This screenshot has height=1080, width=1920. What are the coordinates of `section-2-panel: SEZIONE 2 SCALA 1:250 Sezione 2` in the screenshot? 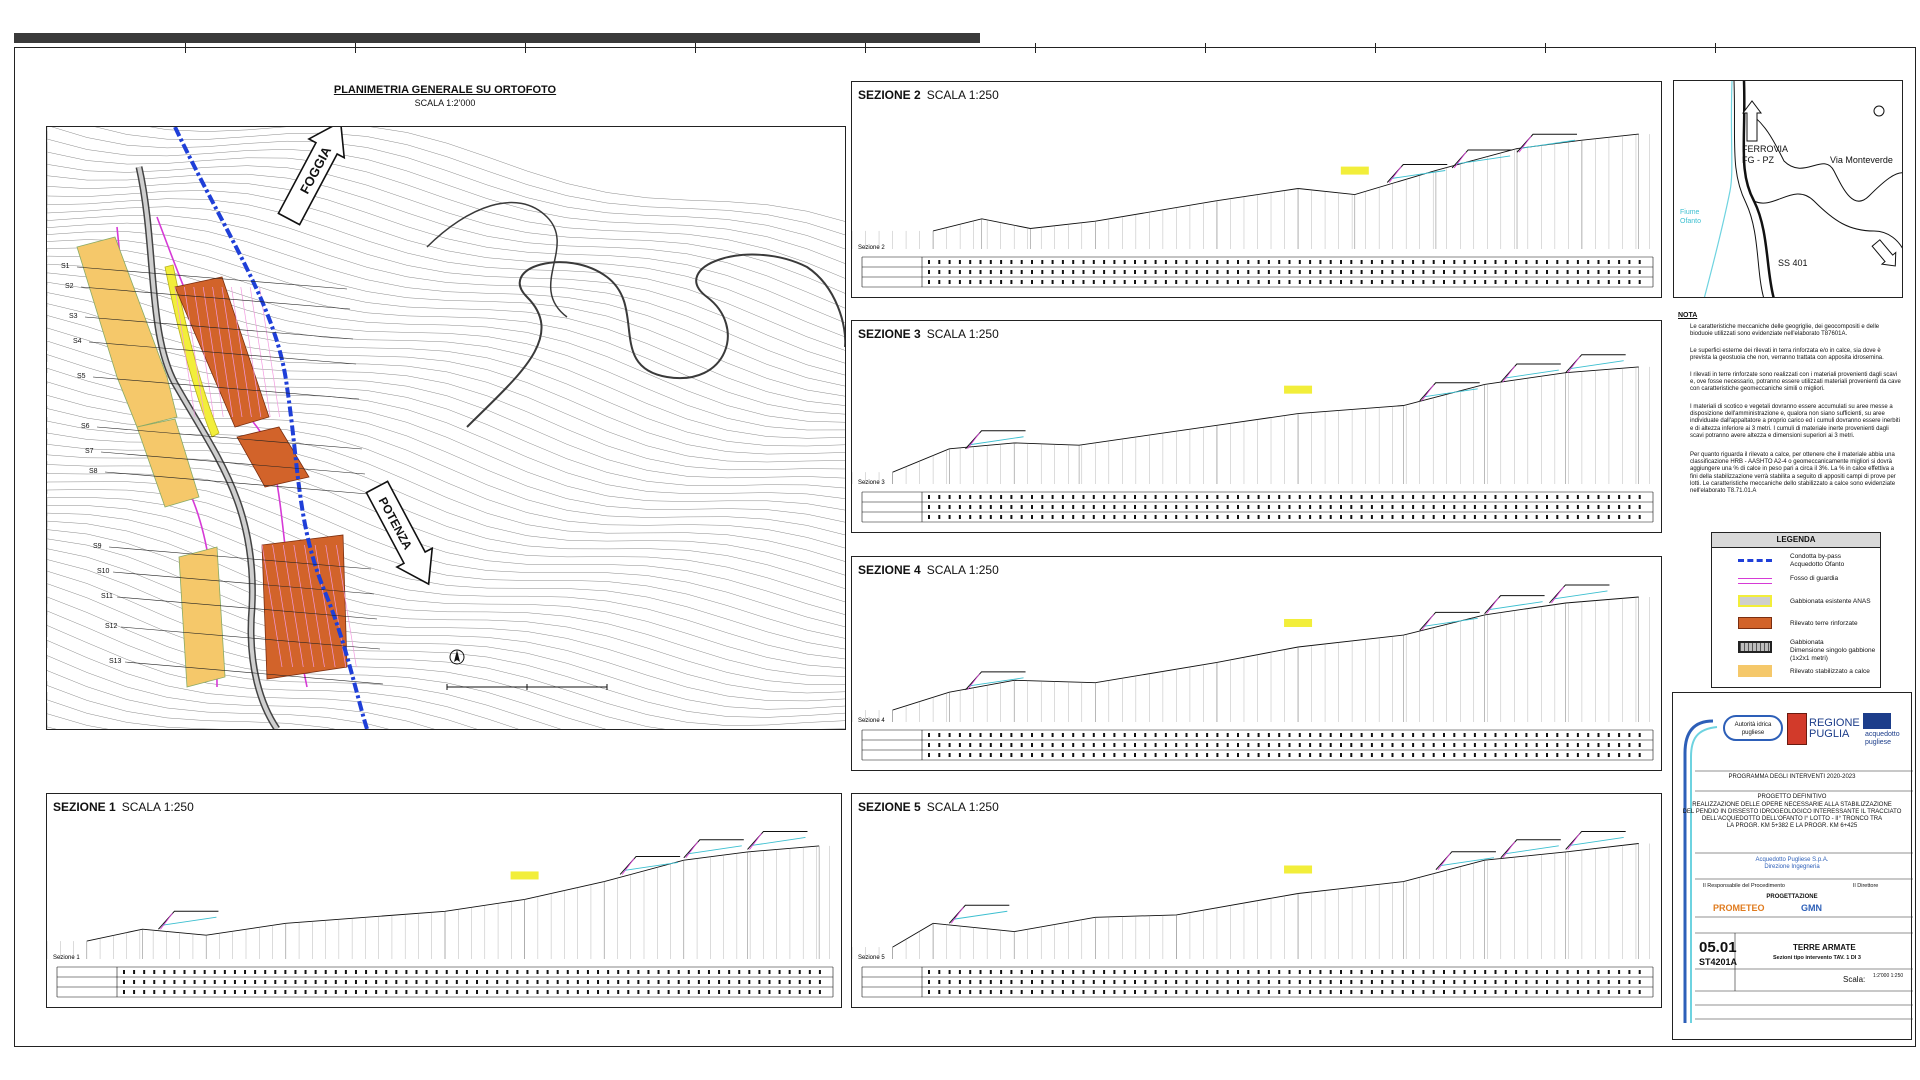 It's located at (1256, 189).